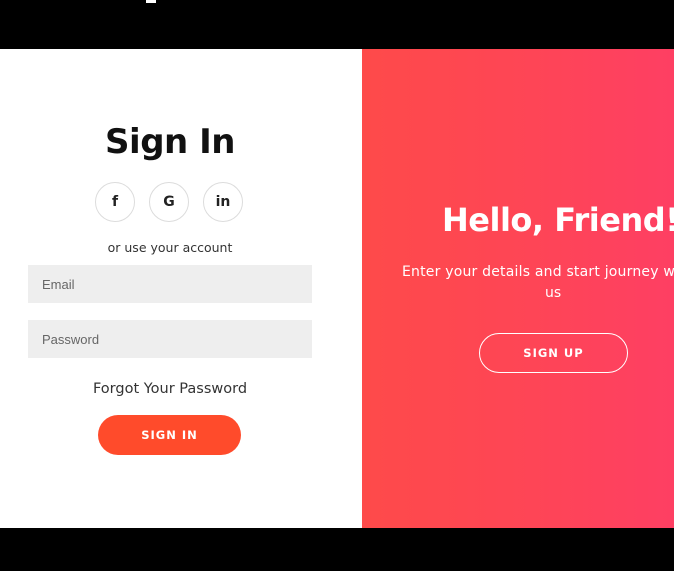  Describe the element at coordinates (170, 247) in the screenshot. I see `alternate-login-text: or use your account` at that location.